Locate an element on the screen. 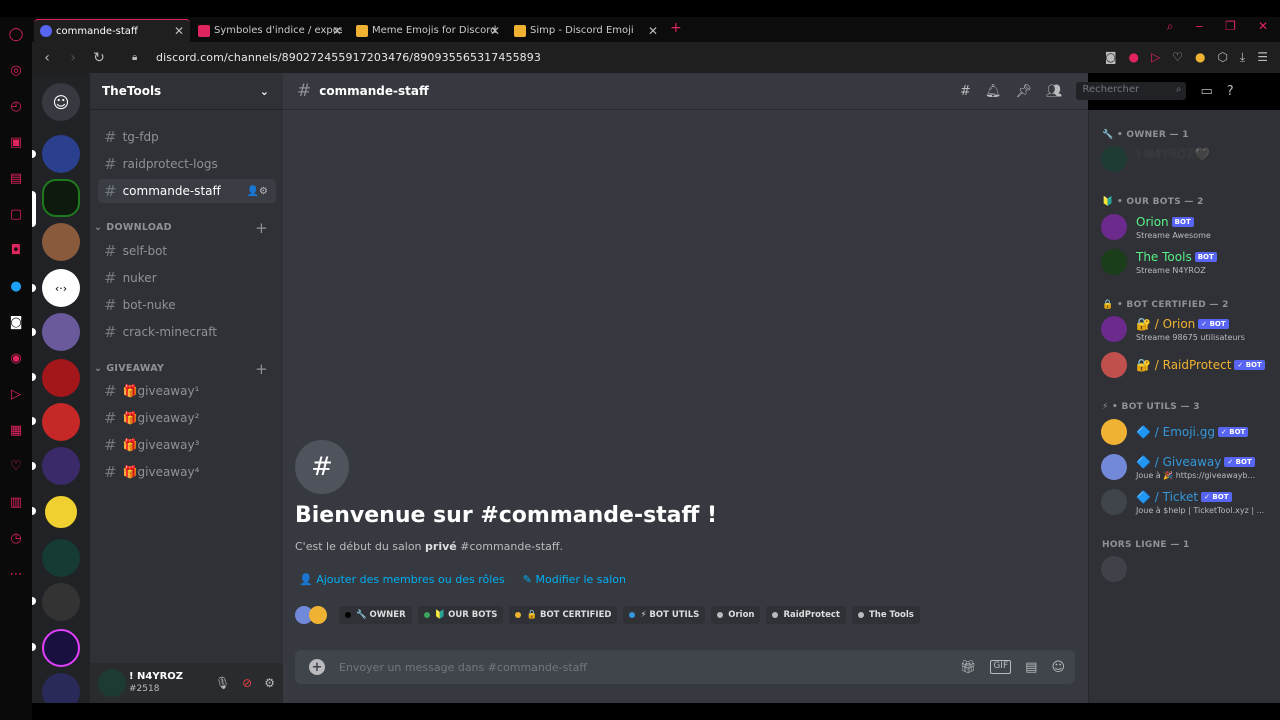  member-item-offline is located at coordinates (1189, 570).